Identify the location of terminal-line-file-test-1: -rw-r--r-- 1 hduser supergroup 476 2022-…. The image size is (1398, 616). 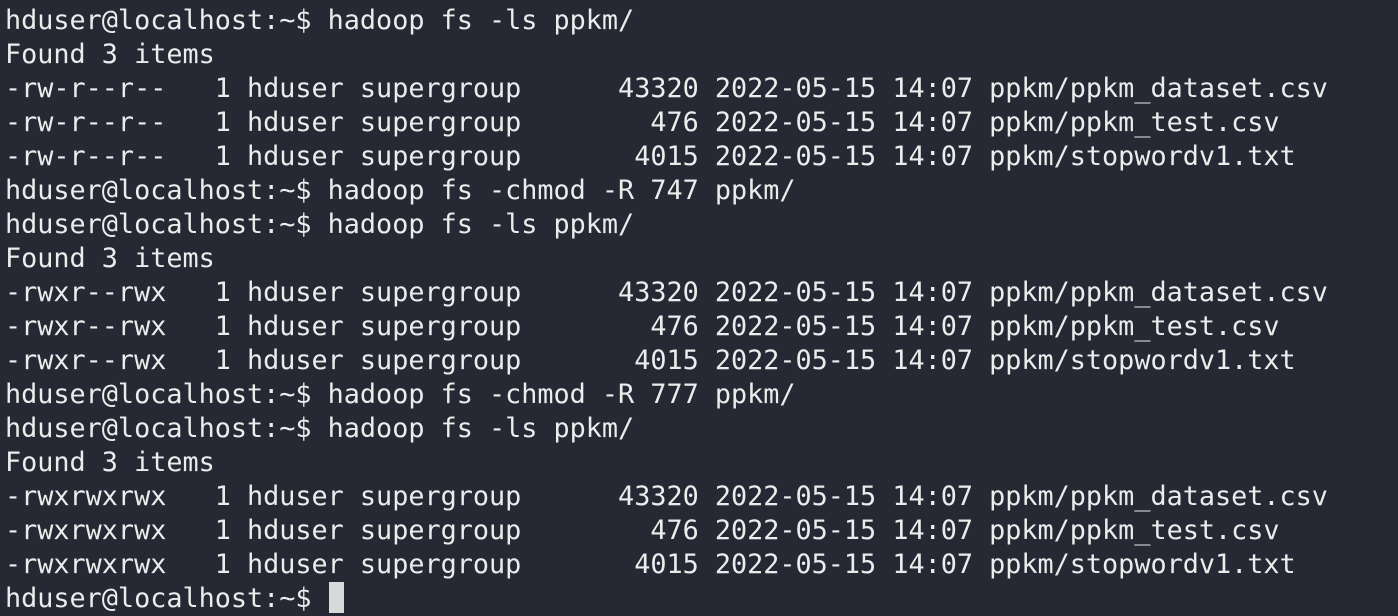
(642, 122).